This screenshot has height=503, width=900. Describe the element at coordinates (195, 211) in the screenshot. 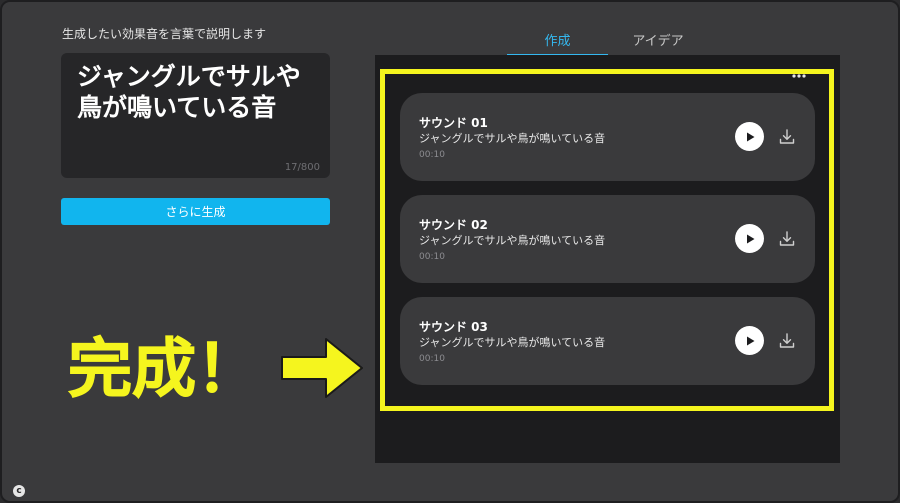

I see `generate-more-button: さらに生成` at that location.